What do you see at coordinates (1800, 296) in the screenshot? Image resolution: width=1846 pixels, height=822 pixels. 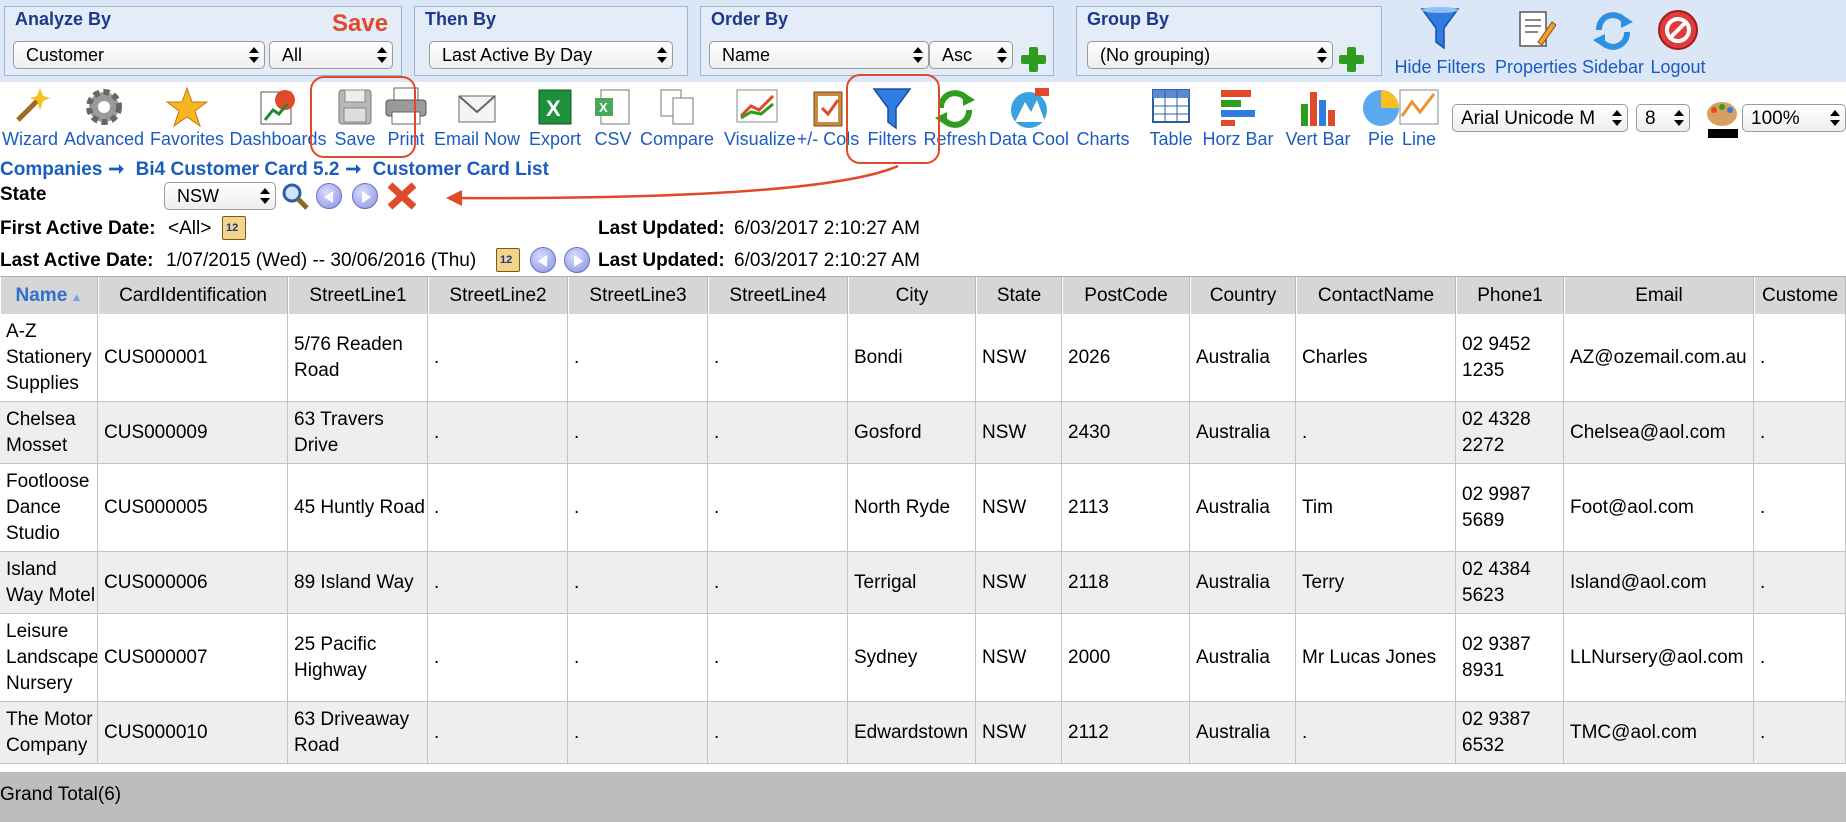 I see `column-header: Custome` at bounding box center [1800, 296].